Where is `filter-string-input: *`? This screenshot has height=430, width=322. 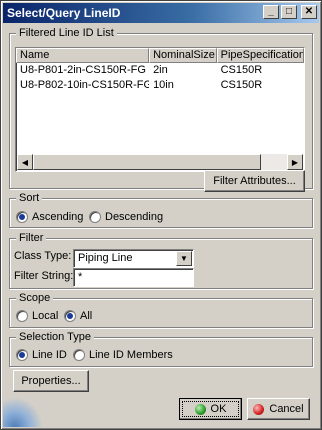
filter-string-input: * is located at coordinates (133, 277).